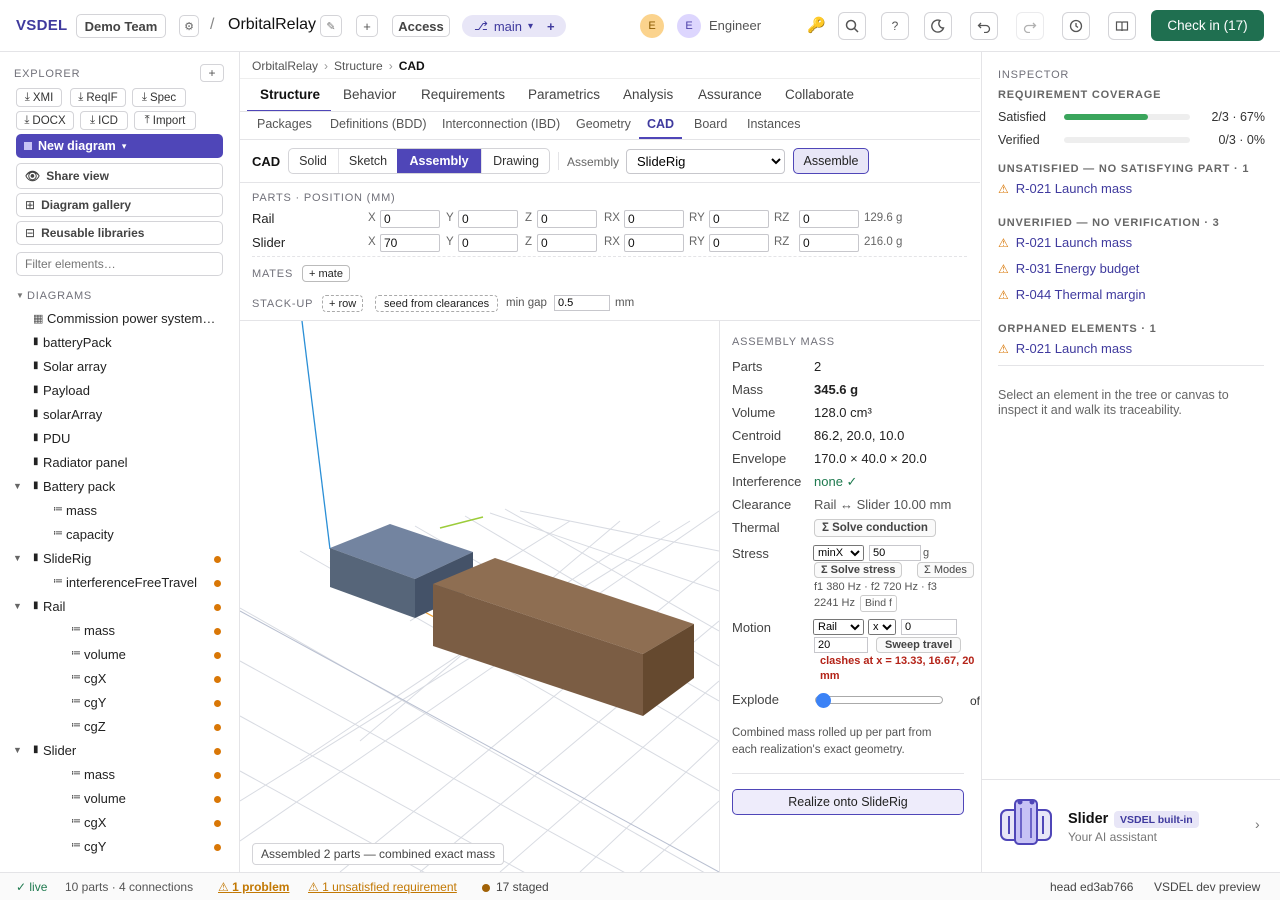 The image size is (1280, 900). What do you see at coordinates (119, 583) in the screenshot?
I see `tree-item: ≔ interferenceFreeTravel` at bounding box center [119, 583].